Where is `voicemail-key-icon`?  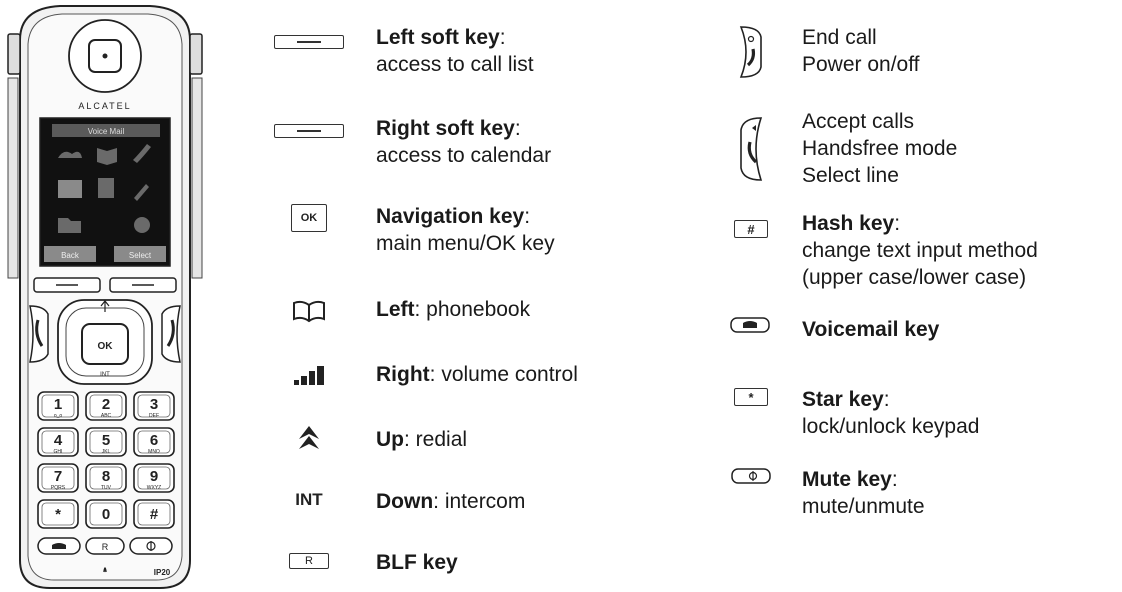 voicemail-key-icon is located at coordinates (750, 325).